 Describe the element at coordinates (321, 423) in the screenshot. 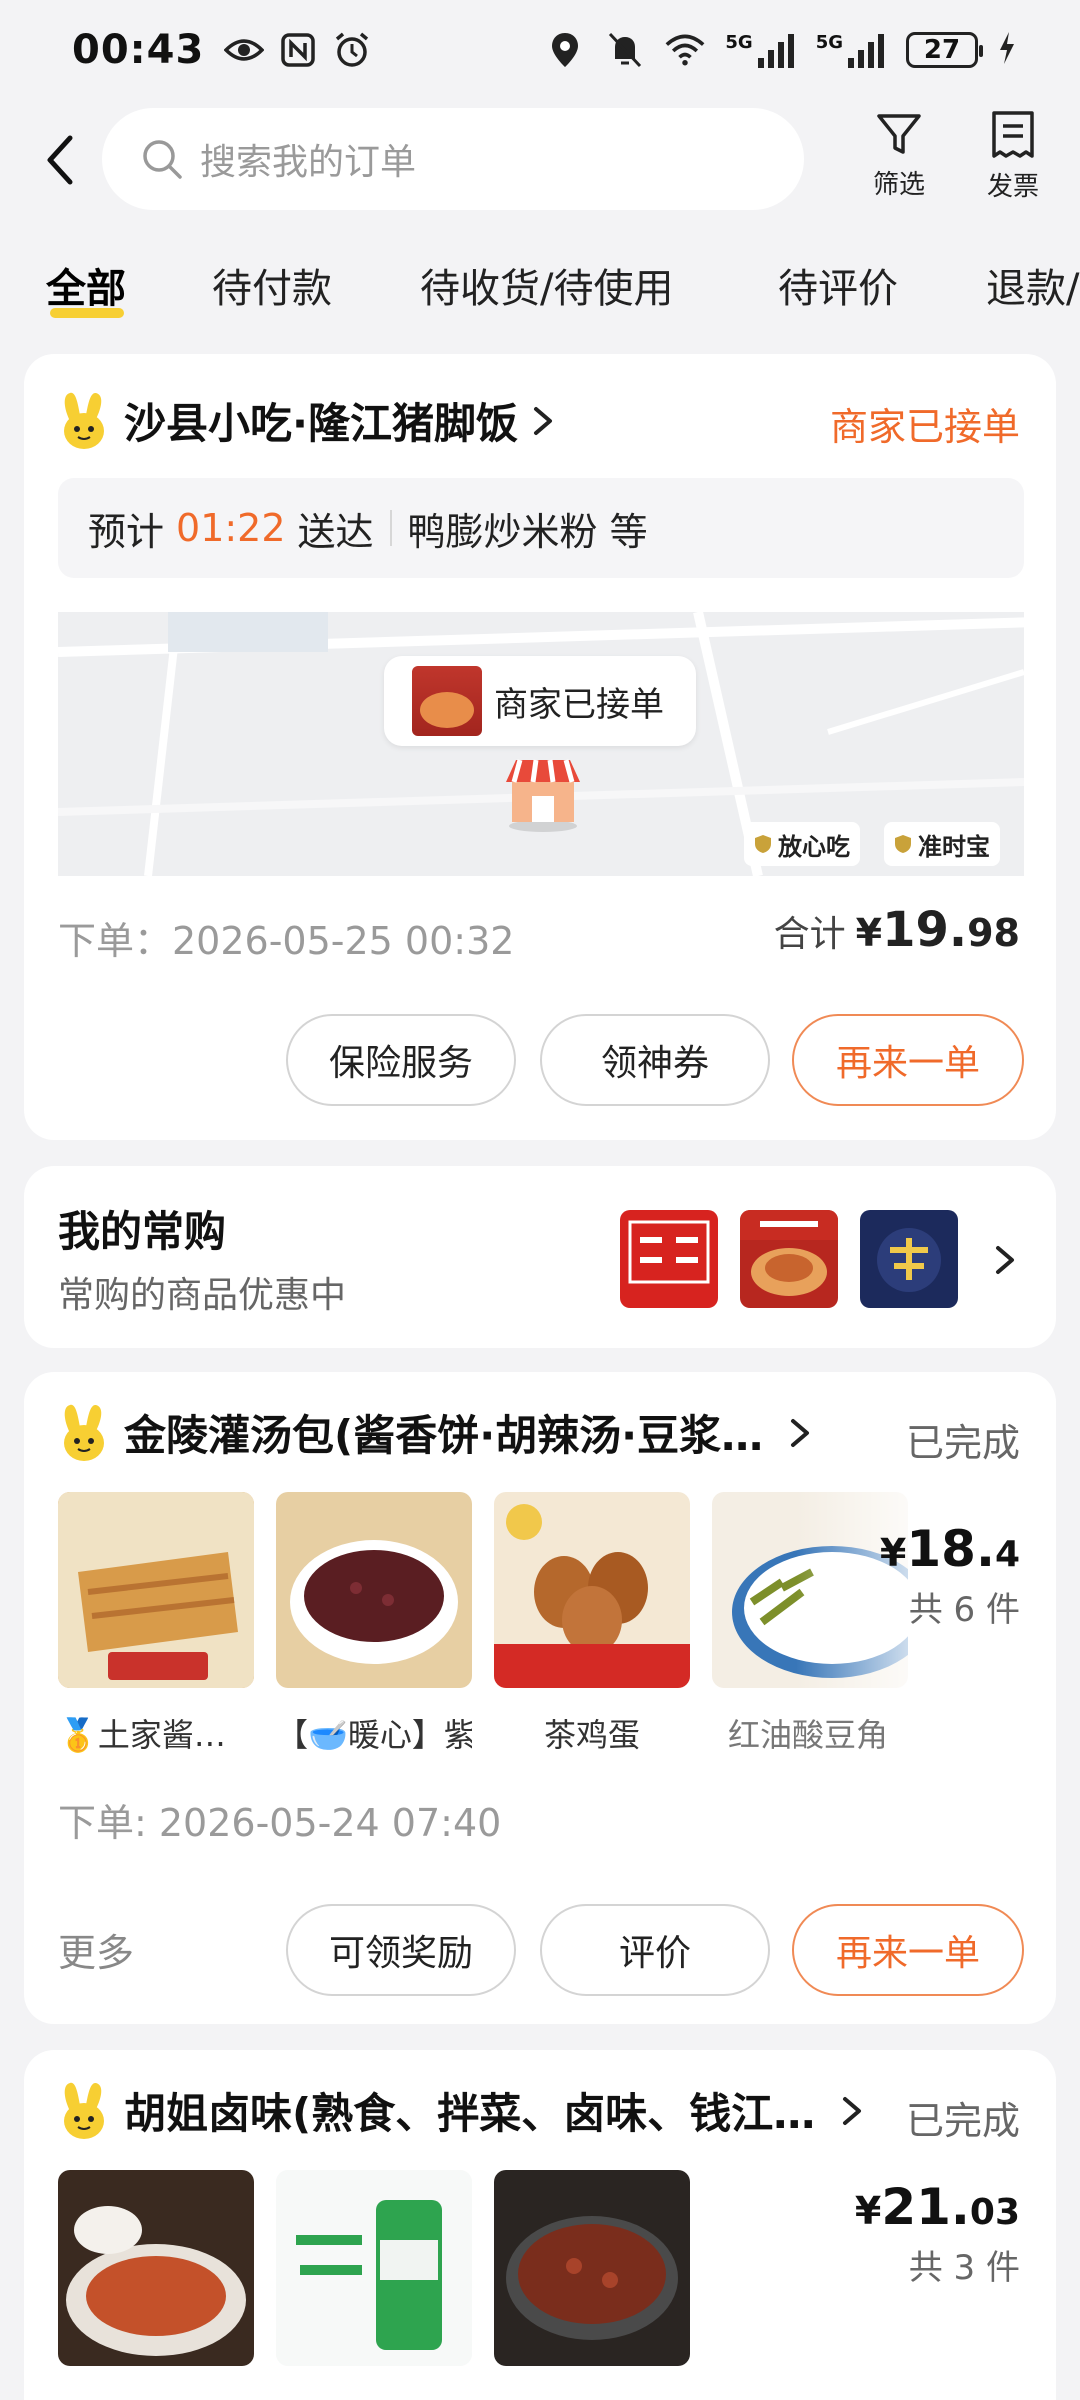

I see `shop-name: 沙县小吃·隆江猪脚饭` at that location.